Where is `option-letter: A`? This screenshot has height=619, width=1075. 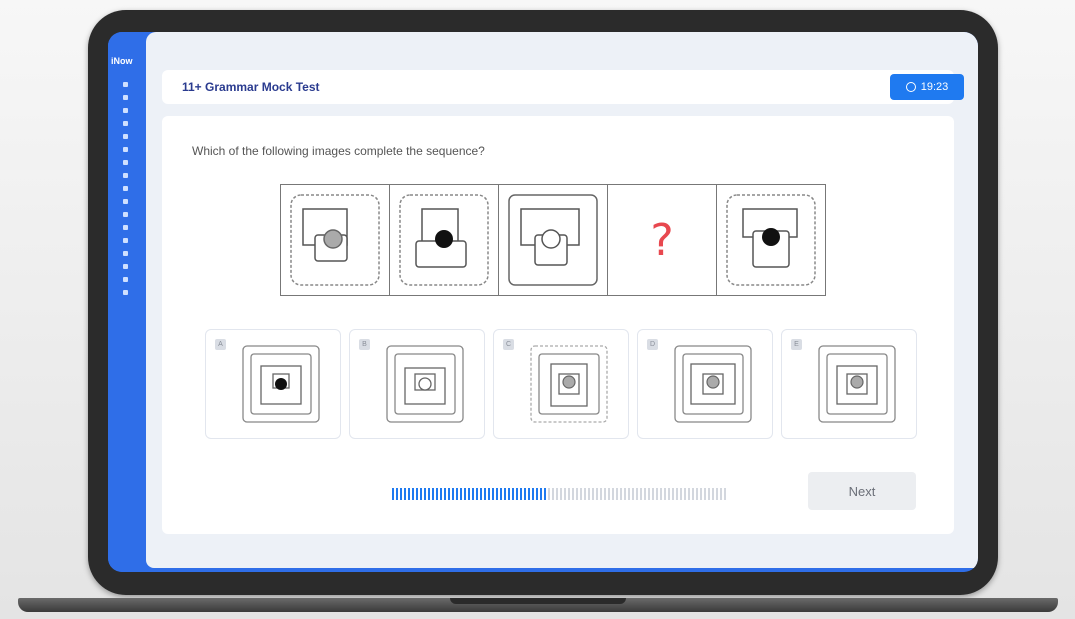
option-letter: A is located at coordinates (220, 344).